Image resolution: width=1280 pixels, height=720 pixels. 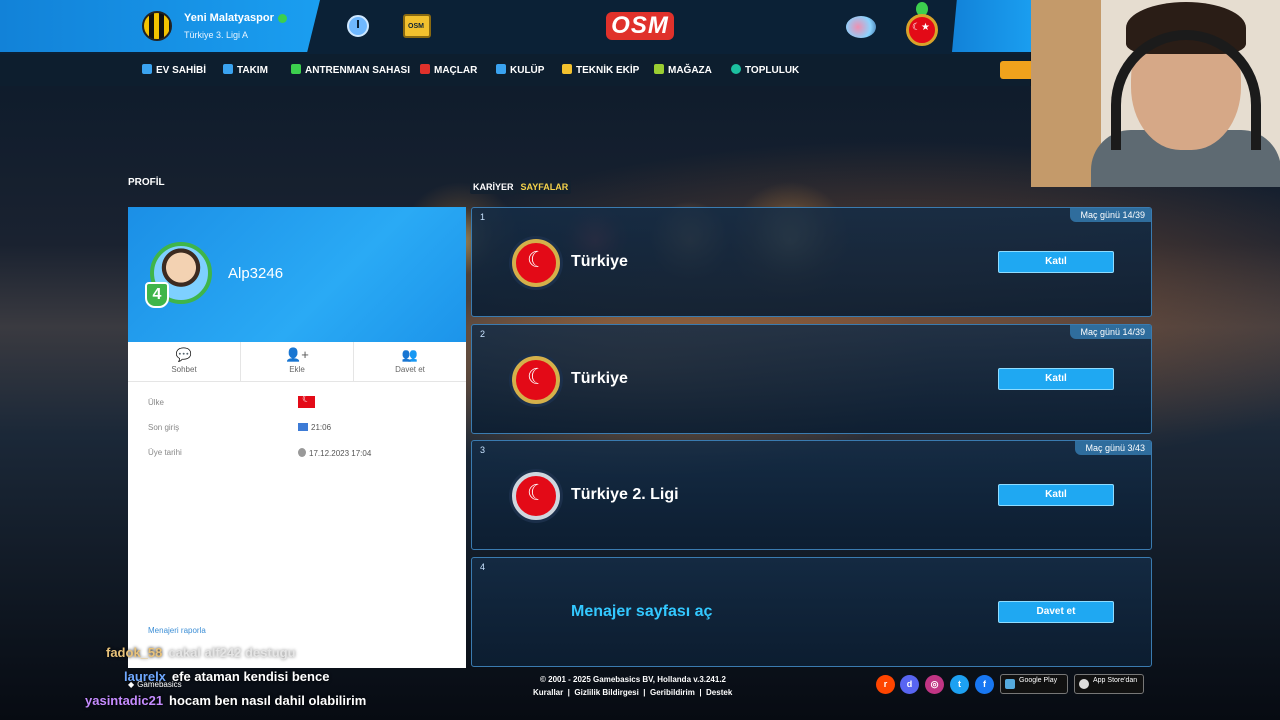 What do you see at coordinates (1066, 93) in the screenshot?
I see `webcam-door` at bounding box center [1066, 93].